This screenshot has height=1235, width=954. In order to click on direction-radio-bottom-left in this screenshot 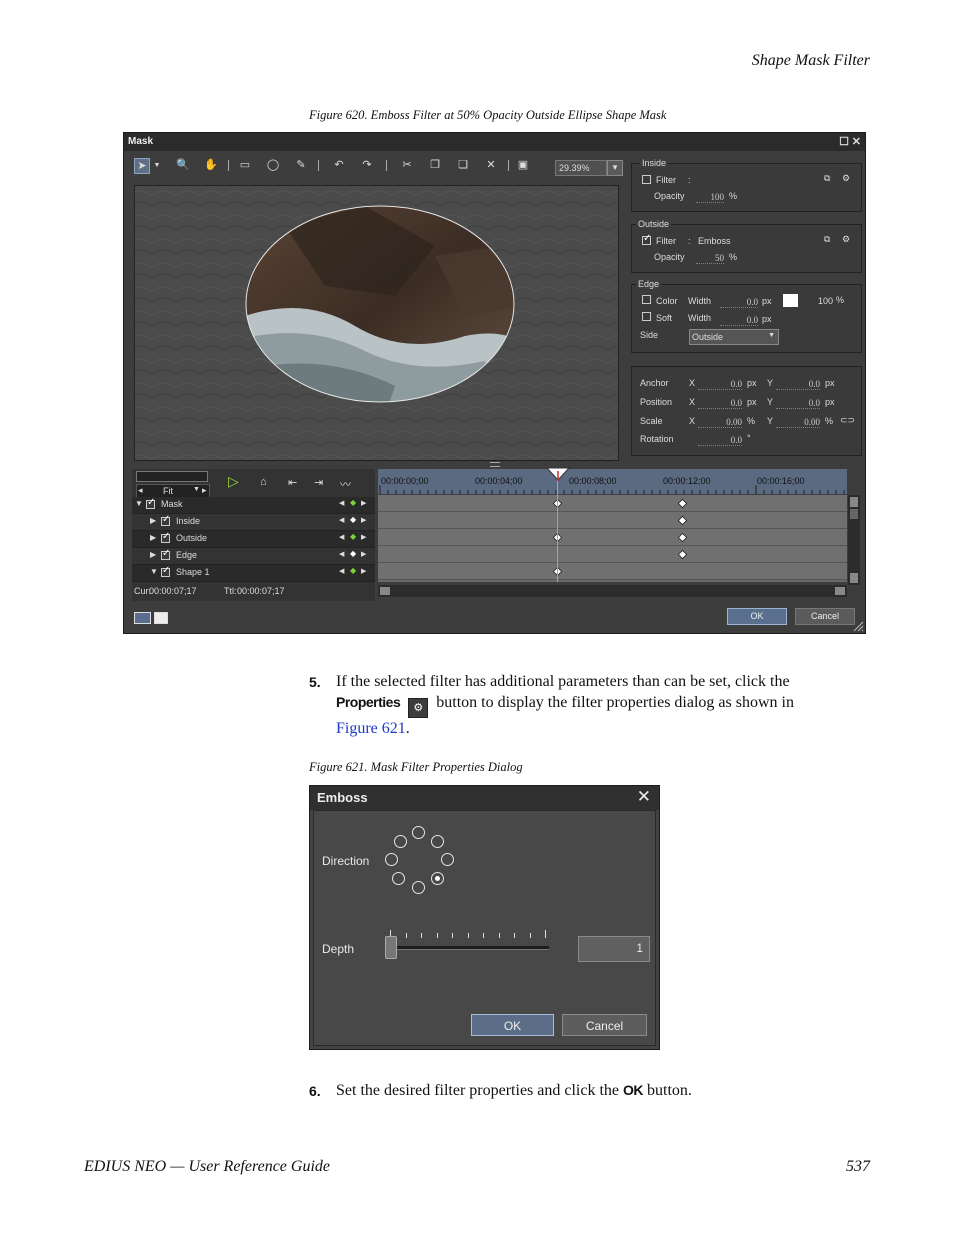, I will do `click(398, 878)`.